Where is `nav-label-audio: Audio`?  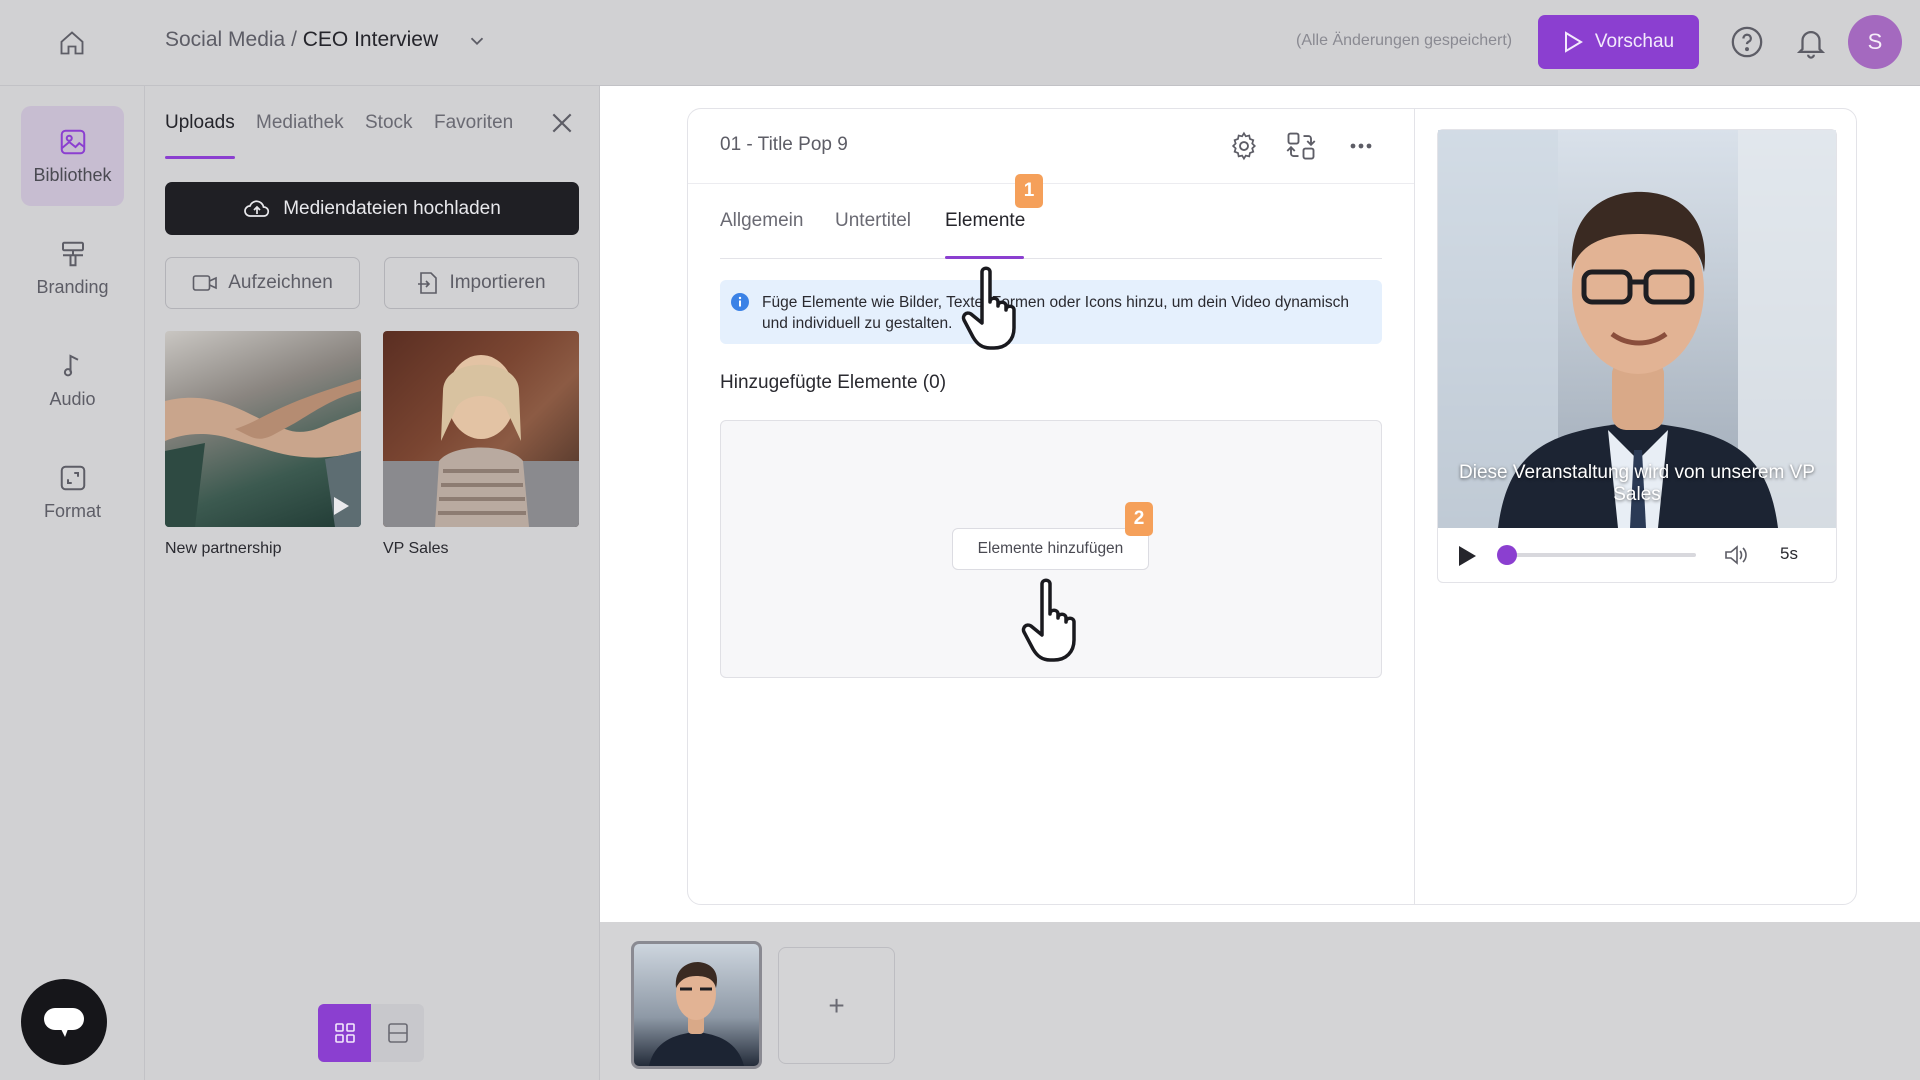 nav-label-audio: Audio is located at coordinates (72, 398).